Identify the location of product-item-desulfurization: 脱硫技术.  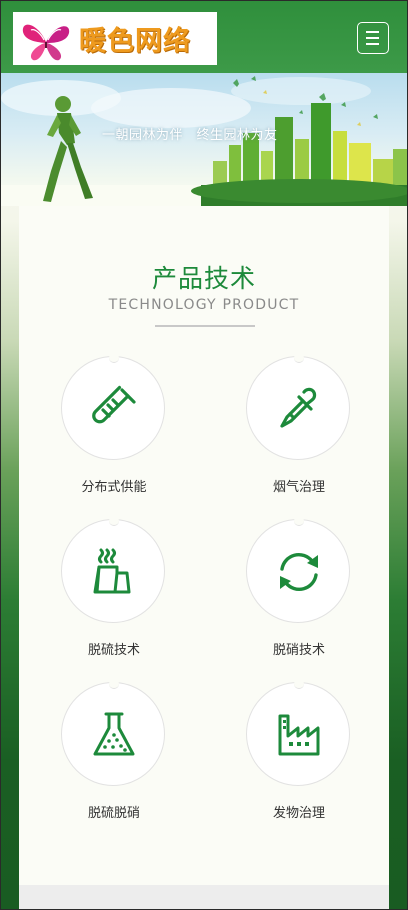
(114, 592).